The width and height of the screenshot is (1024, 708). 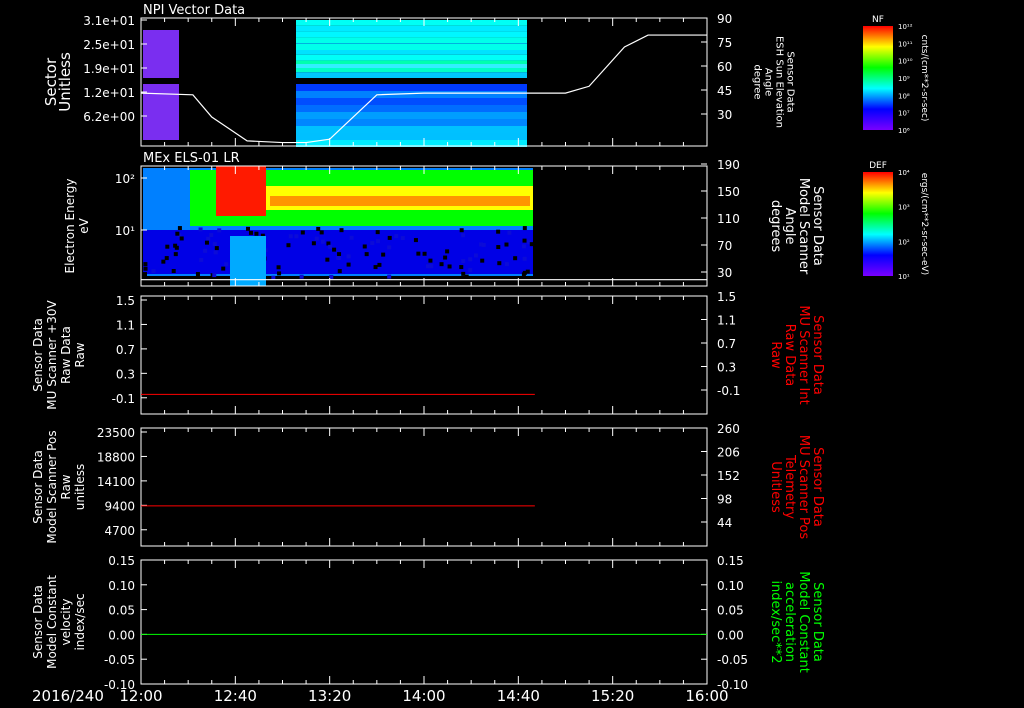 What do you see at coordinates (140, 696) in the screenshot?
I see `time-tick-label: 12:00` at bounding box center [140, 696].